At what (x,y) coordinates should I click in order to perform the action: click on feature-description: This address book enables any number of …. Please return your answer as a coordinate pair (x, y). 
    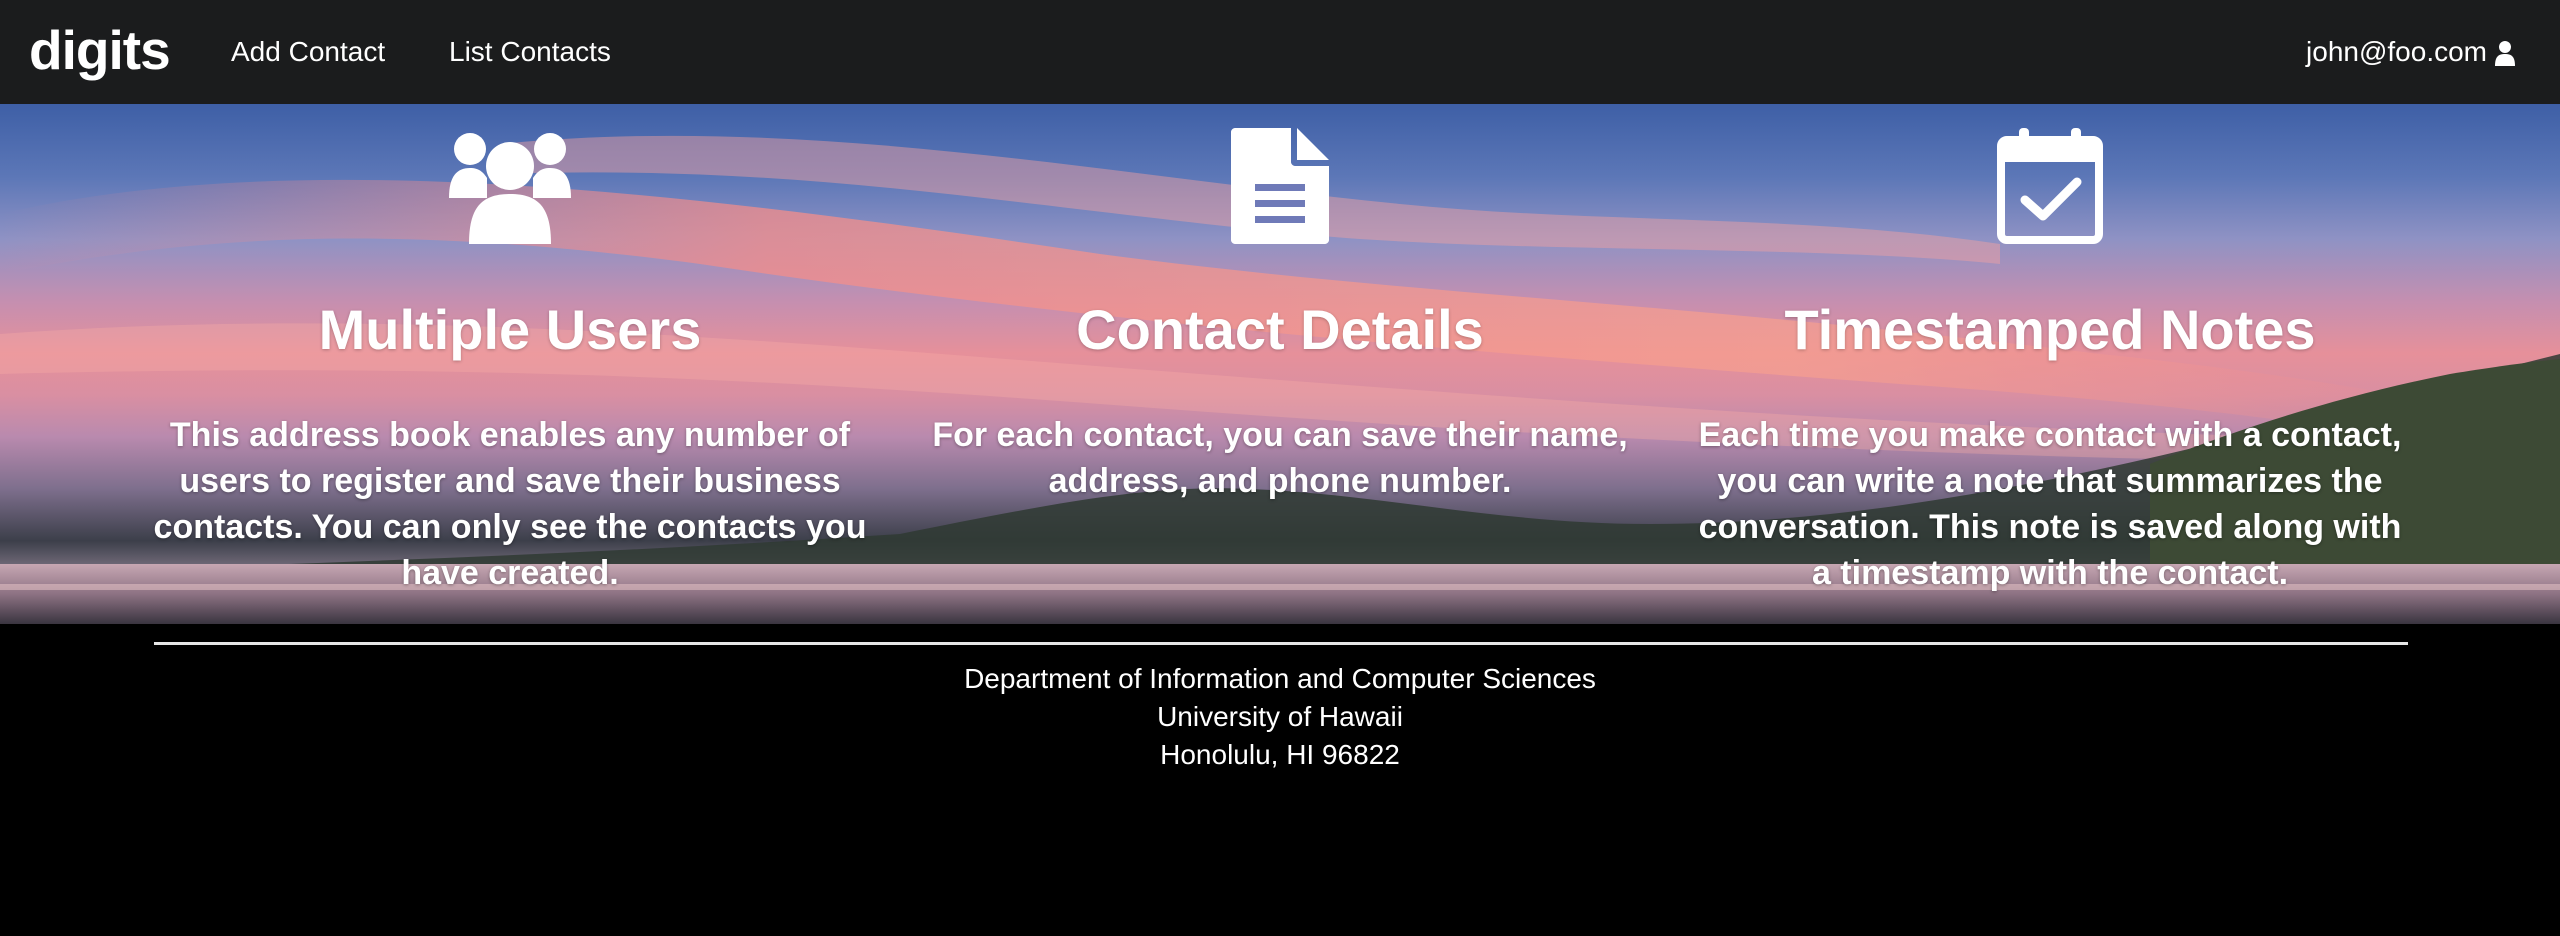
    Looking at the image, I should click on (510, 504).